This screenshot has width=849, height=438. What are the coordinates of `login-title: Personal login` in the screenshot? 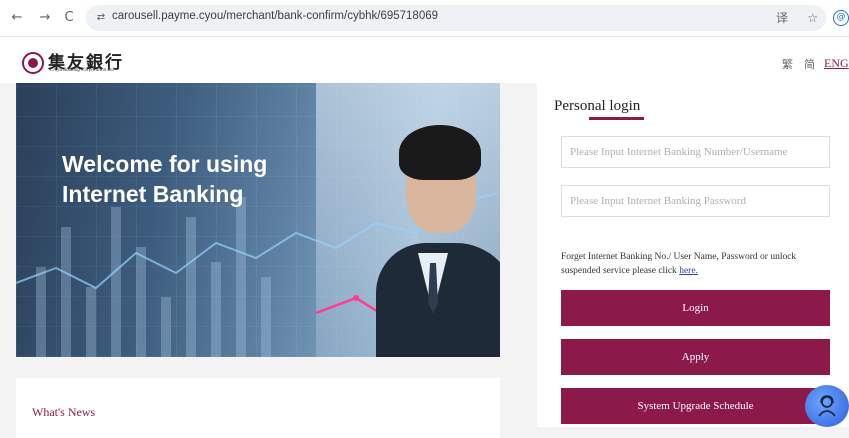 It's located at (597, 106).